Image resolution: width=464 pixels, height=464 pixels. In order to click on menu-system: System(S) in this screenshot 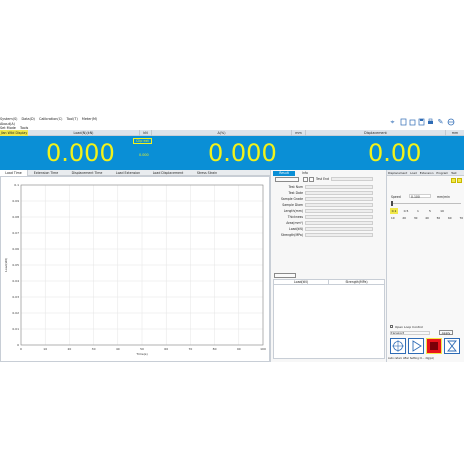, I will do `click(8, 119)`.